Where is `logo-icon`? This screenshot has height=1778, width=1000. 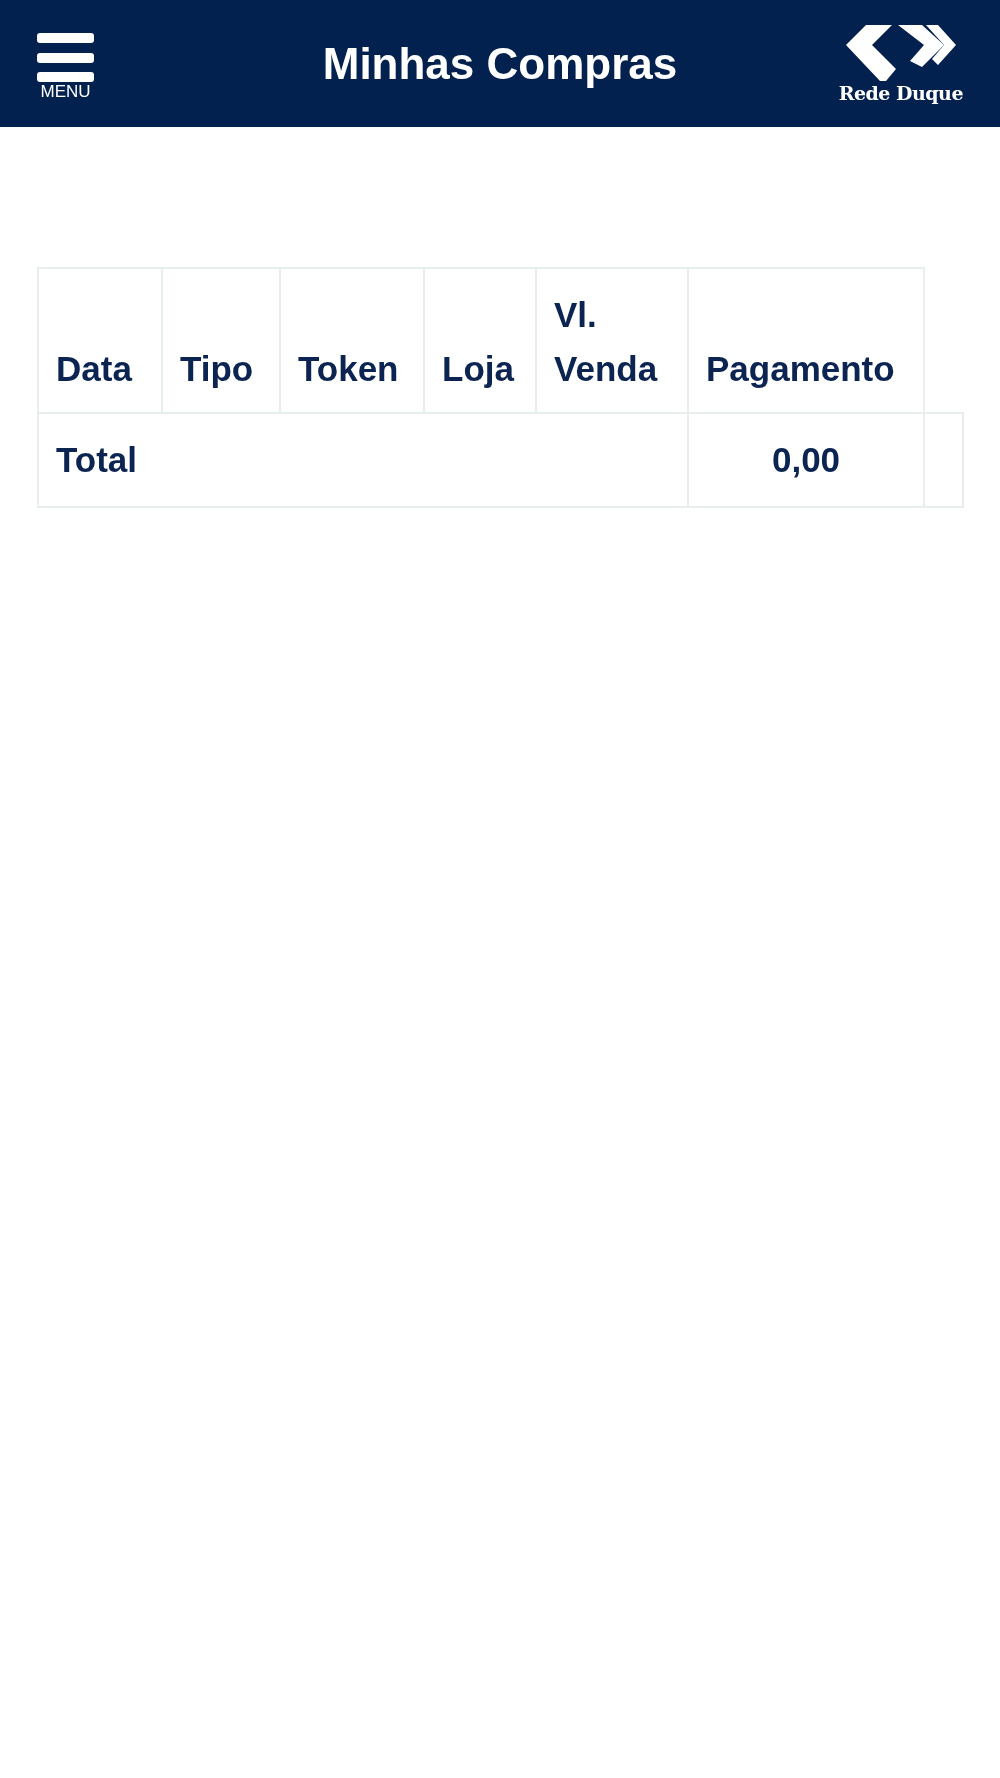
logo-icon is located at coordinates (900, 52).